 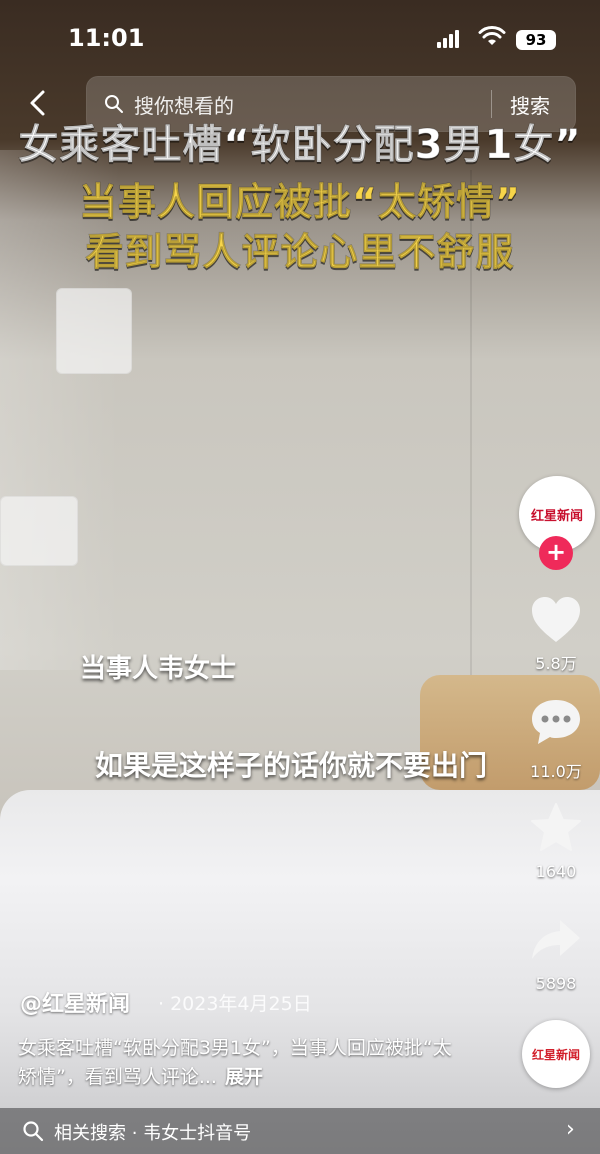 I want to click on video-subtitle: 如果是这样子的话你就不要出门, so click(x=291, y=765).